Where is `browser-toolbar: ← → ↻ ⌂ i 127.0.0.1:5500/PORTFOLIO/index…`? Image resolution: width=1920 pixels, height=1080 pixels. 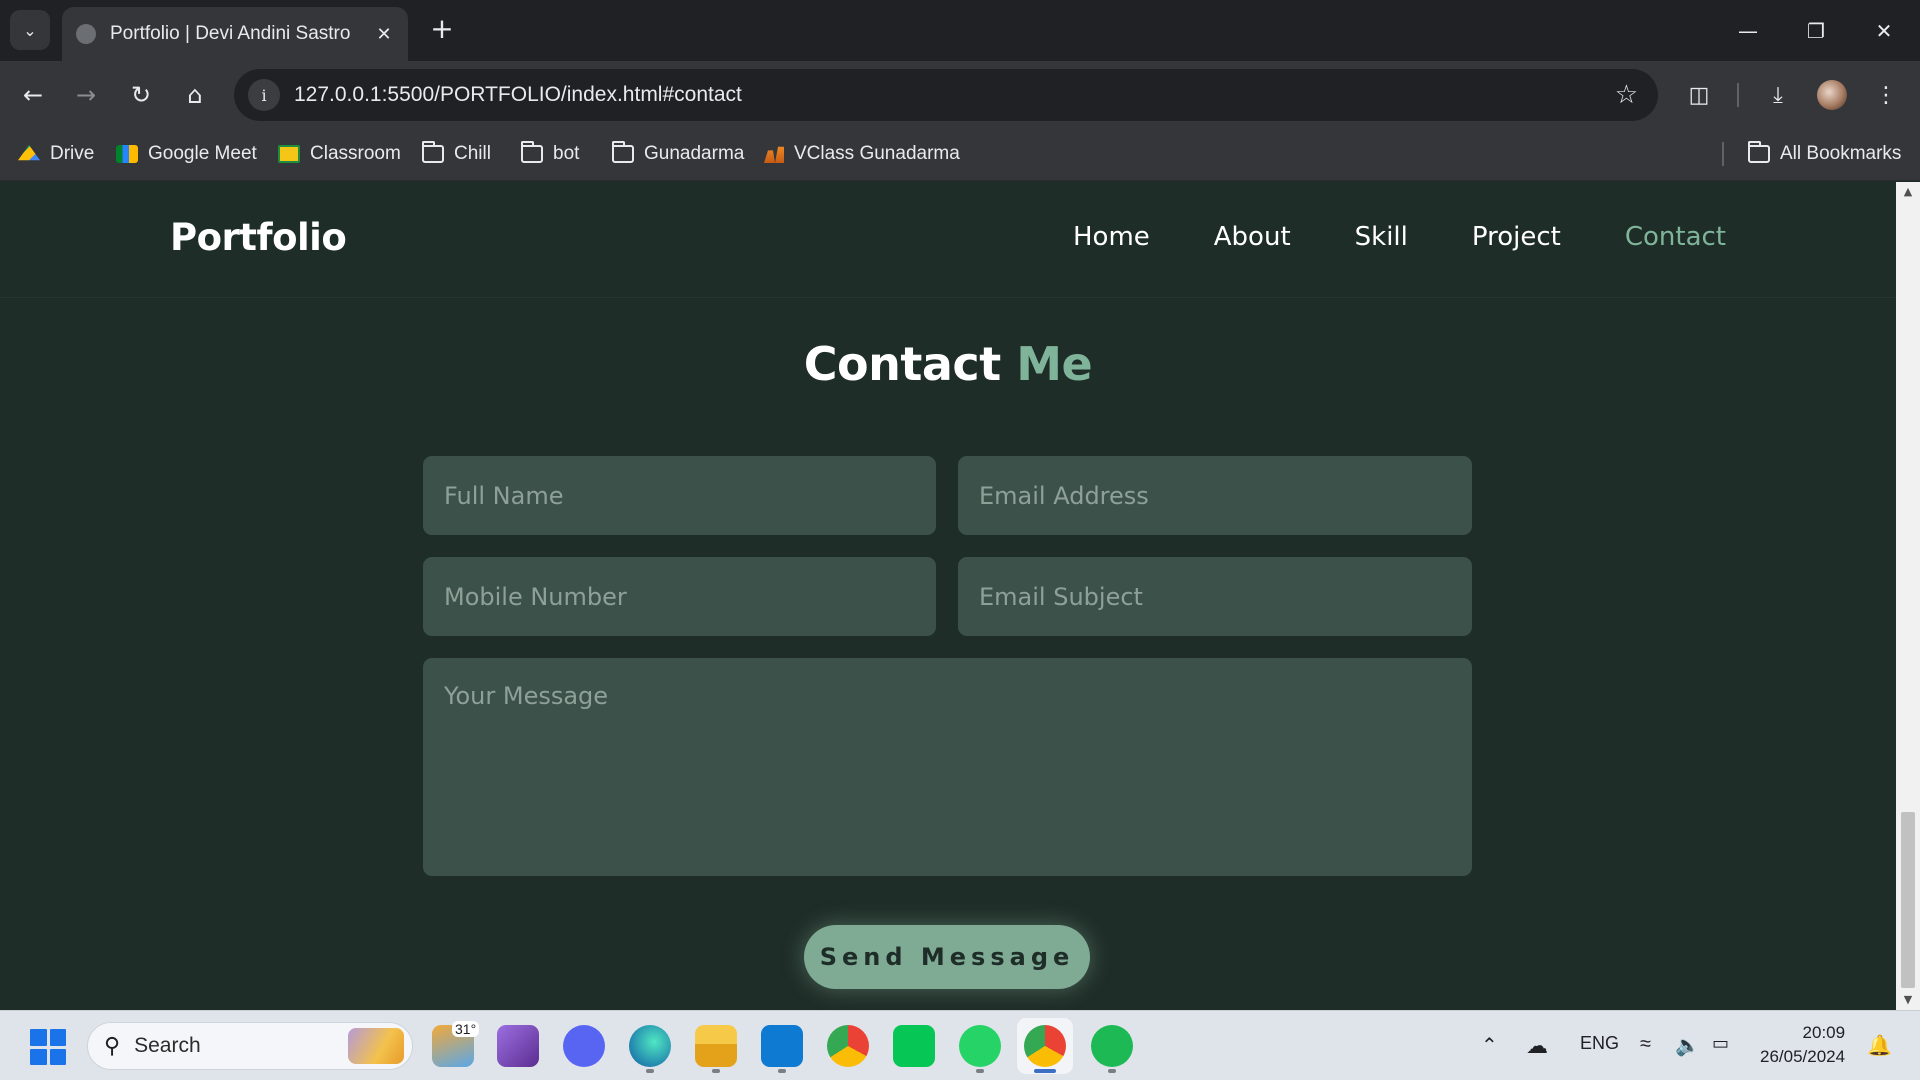 browser-toolbar: ← → ↻ ⌂ i 127.0.0.1:5500/PORTFOLIO/index… is located at coordinates (960, 94).